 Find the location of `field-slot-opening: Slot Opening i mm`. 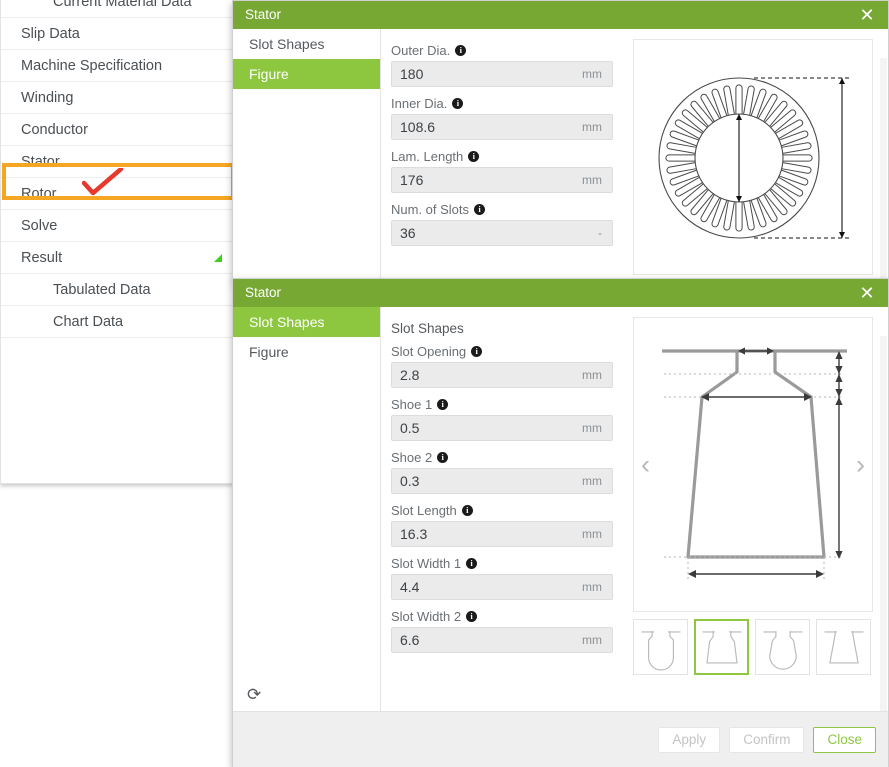

field-slot-opening: Slot Opening i mm is located at coordinates (502, 366).